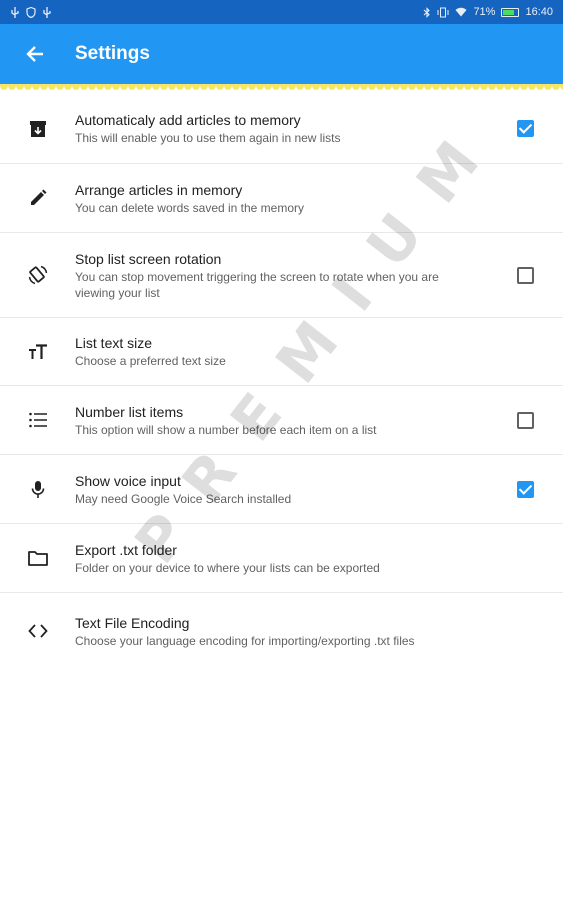 The image size is (563, 900). What do you see at coordinates (37, 420) in the screenshot?
I see `list-icon` at bounding box center [37, 420].